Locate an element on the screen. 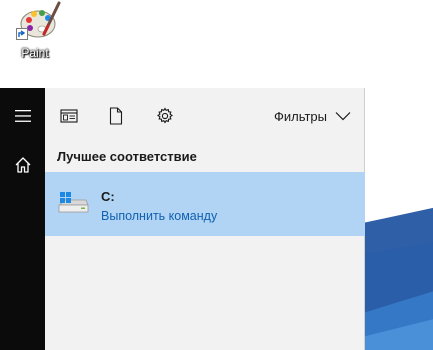  filters-dropdown: Фильтры is located at coordinates (312, 116).